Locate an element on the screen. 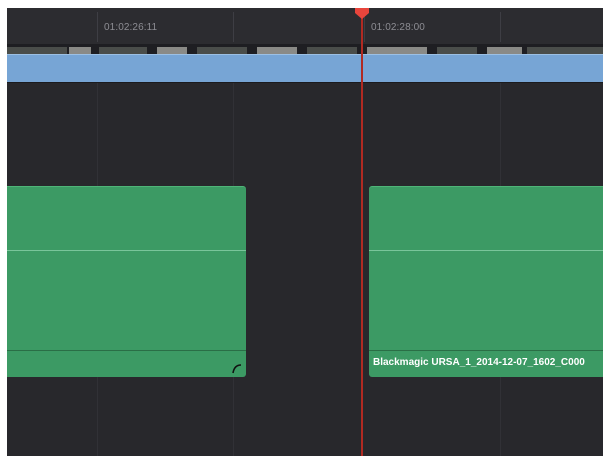 Image resolution: width=603 pixels, height=456 pixels. clip-footer is located at coordinates (126, 363).